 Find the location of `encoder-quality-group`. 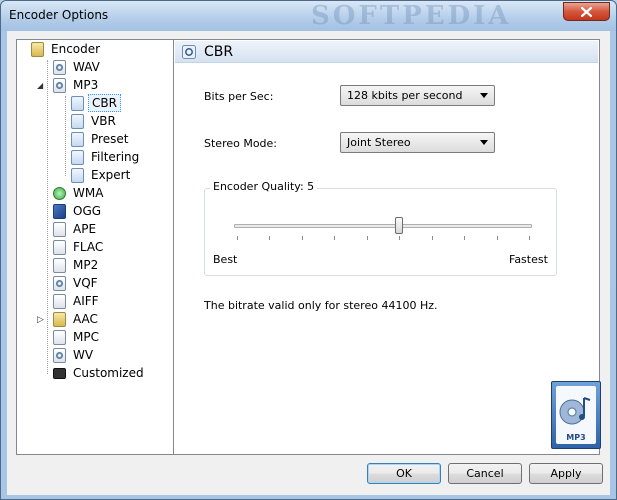

encoder-quality-group is located at coordinates (380, 232).